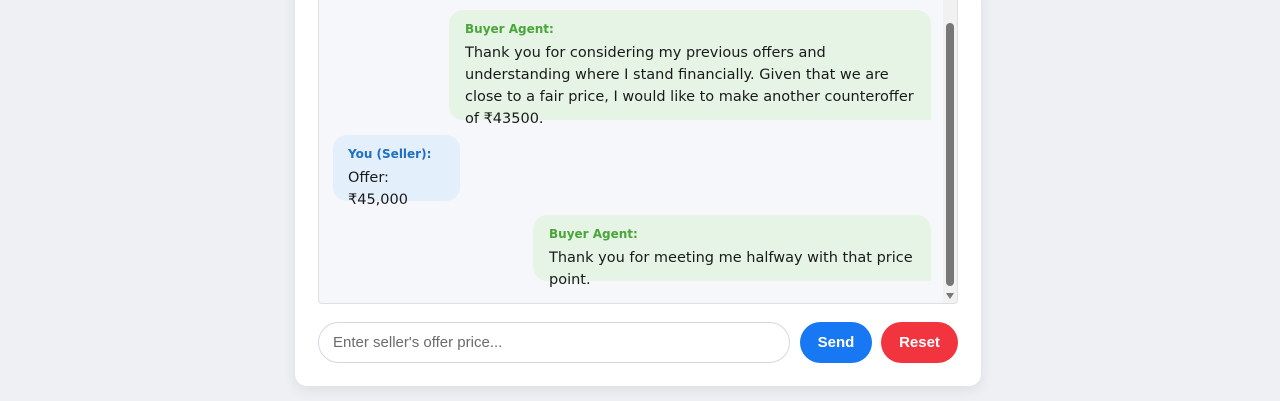 The image size is (1280, 401). I want to click on seller-message: You (Seller): Offer: ₹45,000, so click(396, 171).